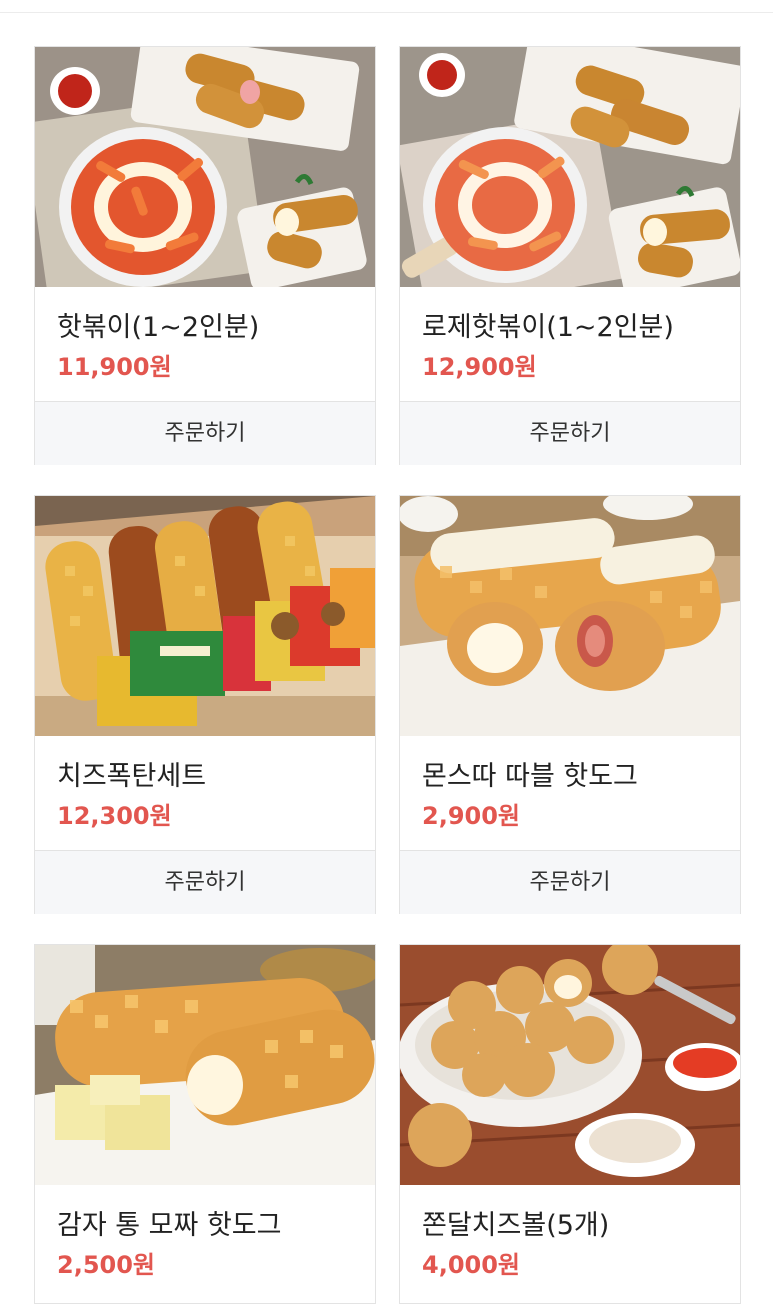 This screenshot has height=1304, width=773. Describe the element at coordinates (386, 12) in the screenshot. I see `top-divider` at that location.